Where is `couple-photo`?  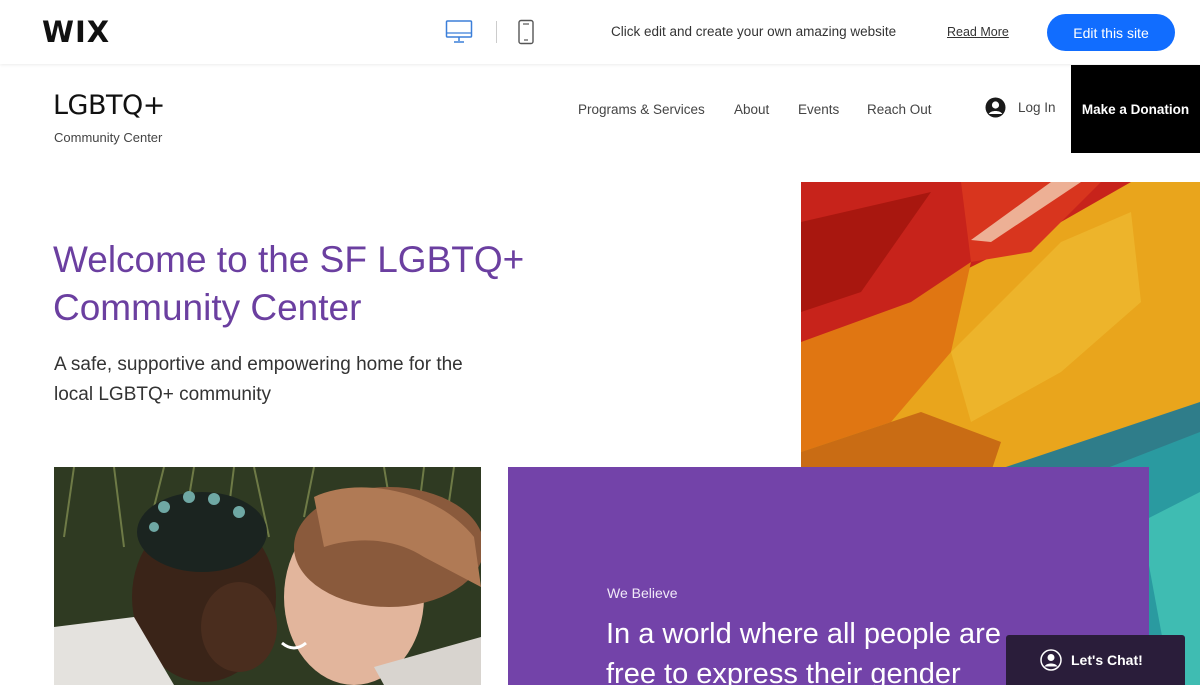
couple-photo is located at coordinates (267, 576).